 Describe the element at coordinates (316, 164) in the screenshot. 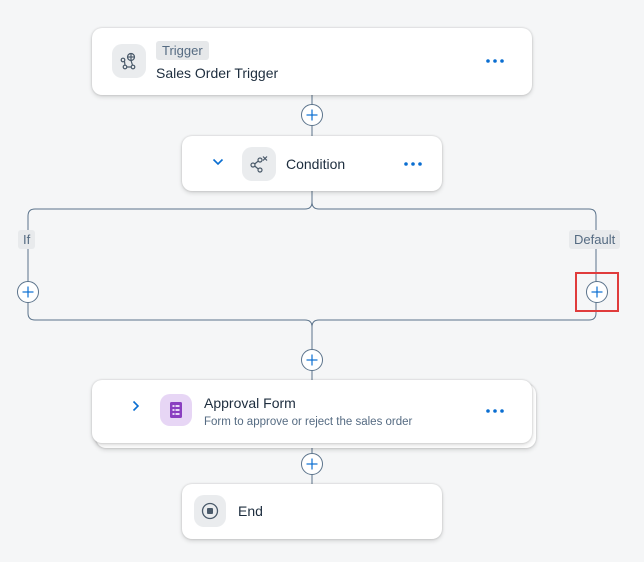

I see `condition-title: Condition` at that location.